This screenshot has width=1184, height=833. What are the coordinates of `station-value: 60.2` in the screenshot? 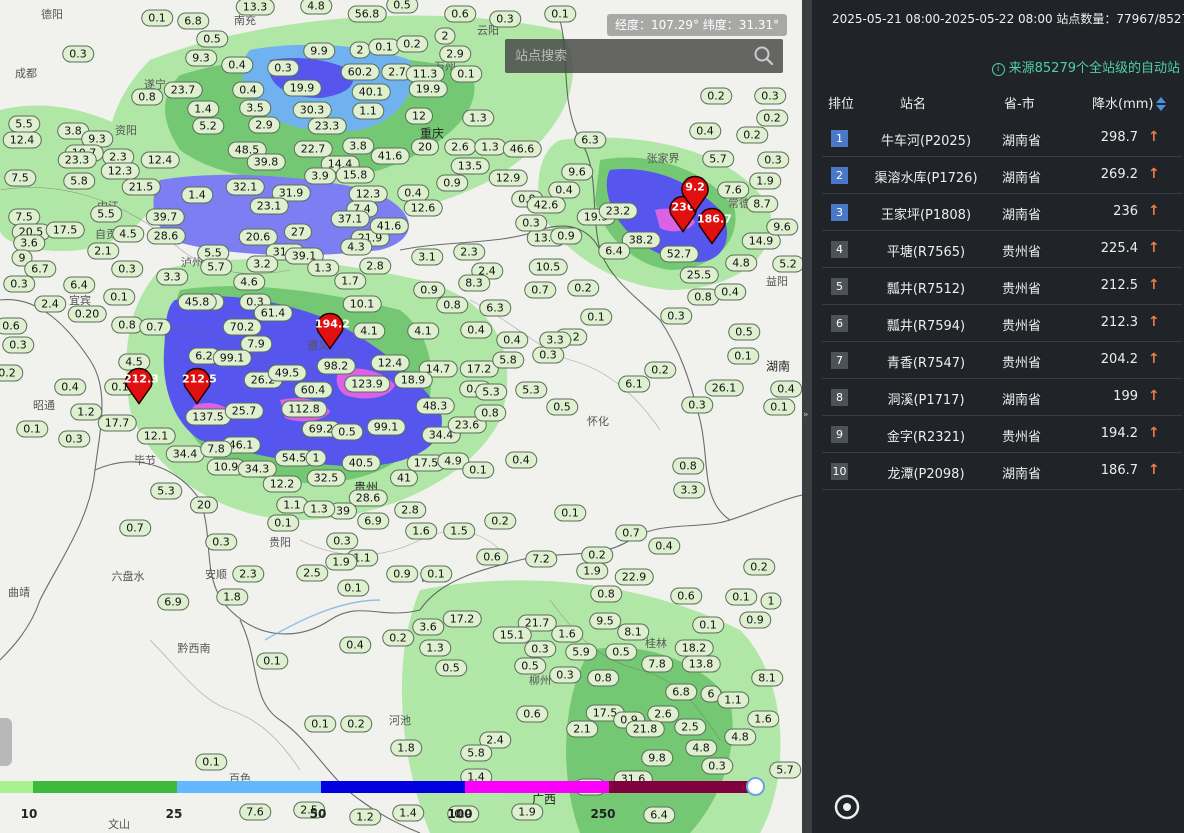 It's located at (360, 72).